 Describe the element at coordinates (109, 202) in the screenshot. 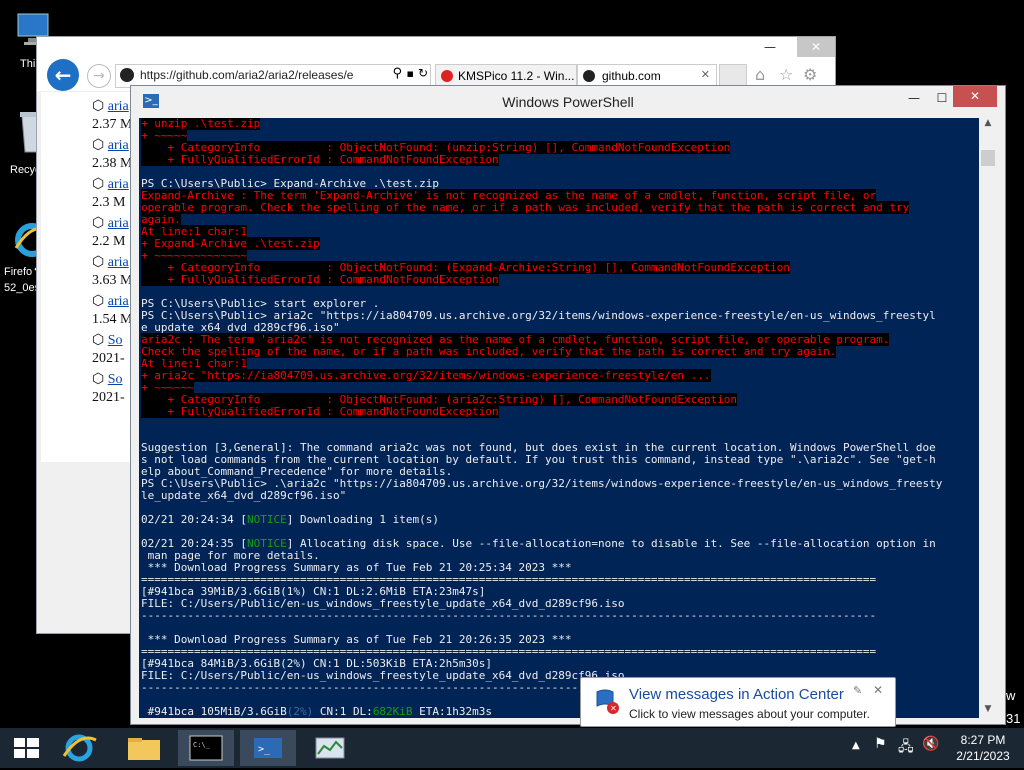

I see `download-meta: 2.3 M` at that location.